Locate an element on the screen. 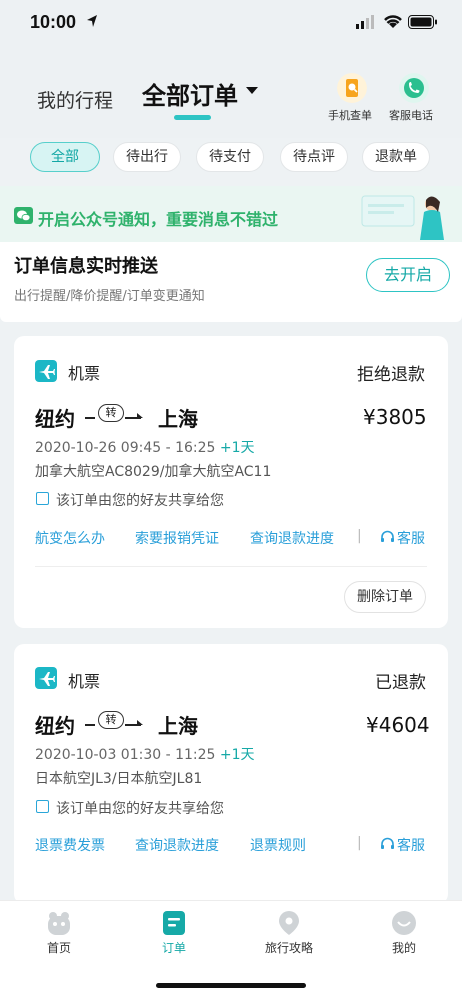  home-indicator is located at coordinates (231, 985).